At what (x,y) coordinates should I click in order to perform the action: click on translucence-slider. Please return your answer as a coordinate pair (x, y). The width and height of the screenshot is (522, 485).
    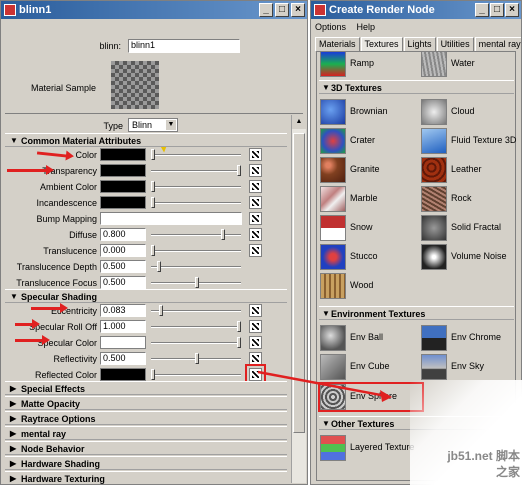
    Looking at the image, I should click on (196, 250).